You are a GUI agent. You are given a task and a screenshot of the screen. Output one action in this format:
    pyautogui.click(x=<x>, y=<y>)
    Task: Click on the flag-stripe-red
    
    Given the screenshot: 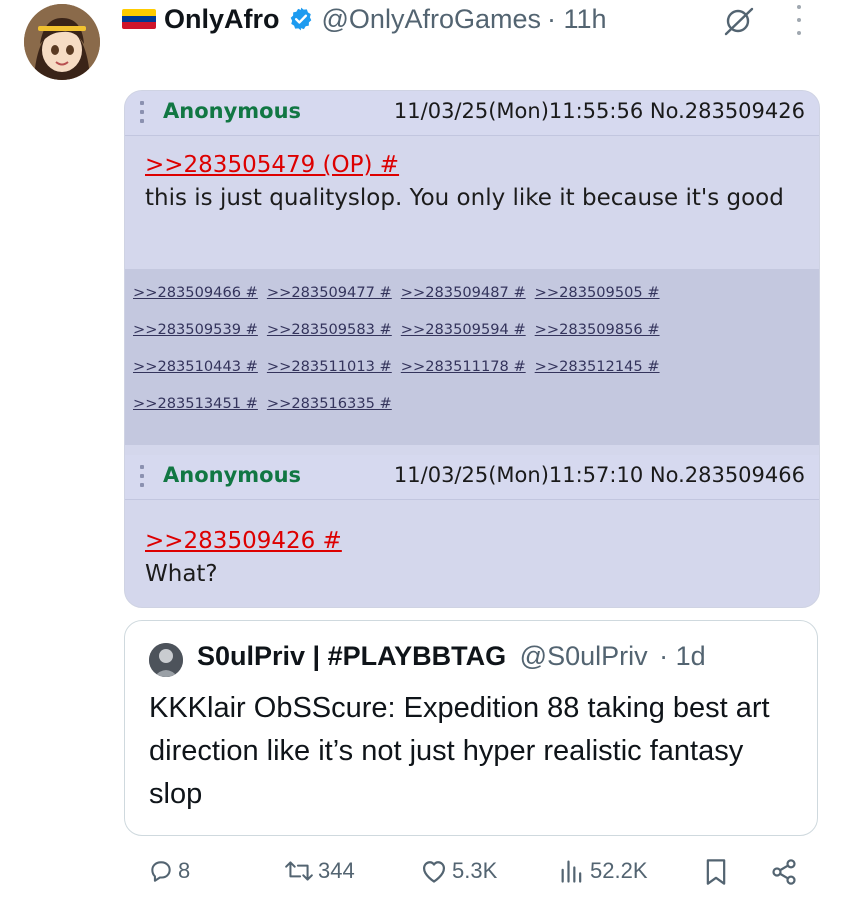 What is the action you would take?
    pyautogui.click(x=139, y=25)
    